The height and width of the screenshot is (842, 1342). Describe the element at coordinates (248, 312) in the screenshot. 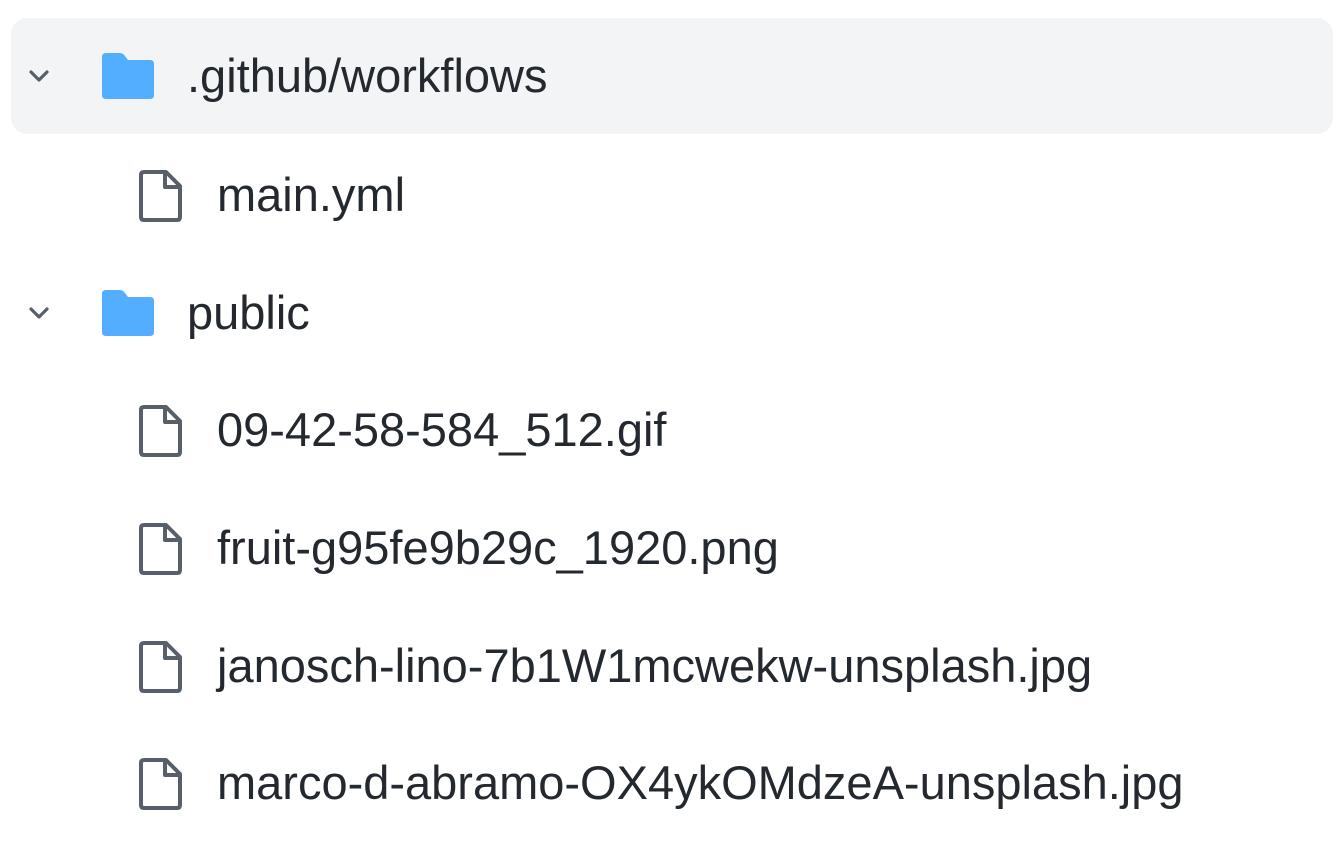

I see `folder-name: public` at that location.